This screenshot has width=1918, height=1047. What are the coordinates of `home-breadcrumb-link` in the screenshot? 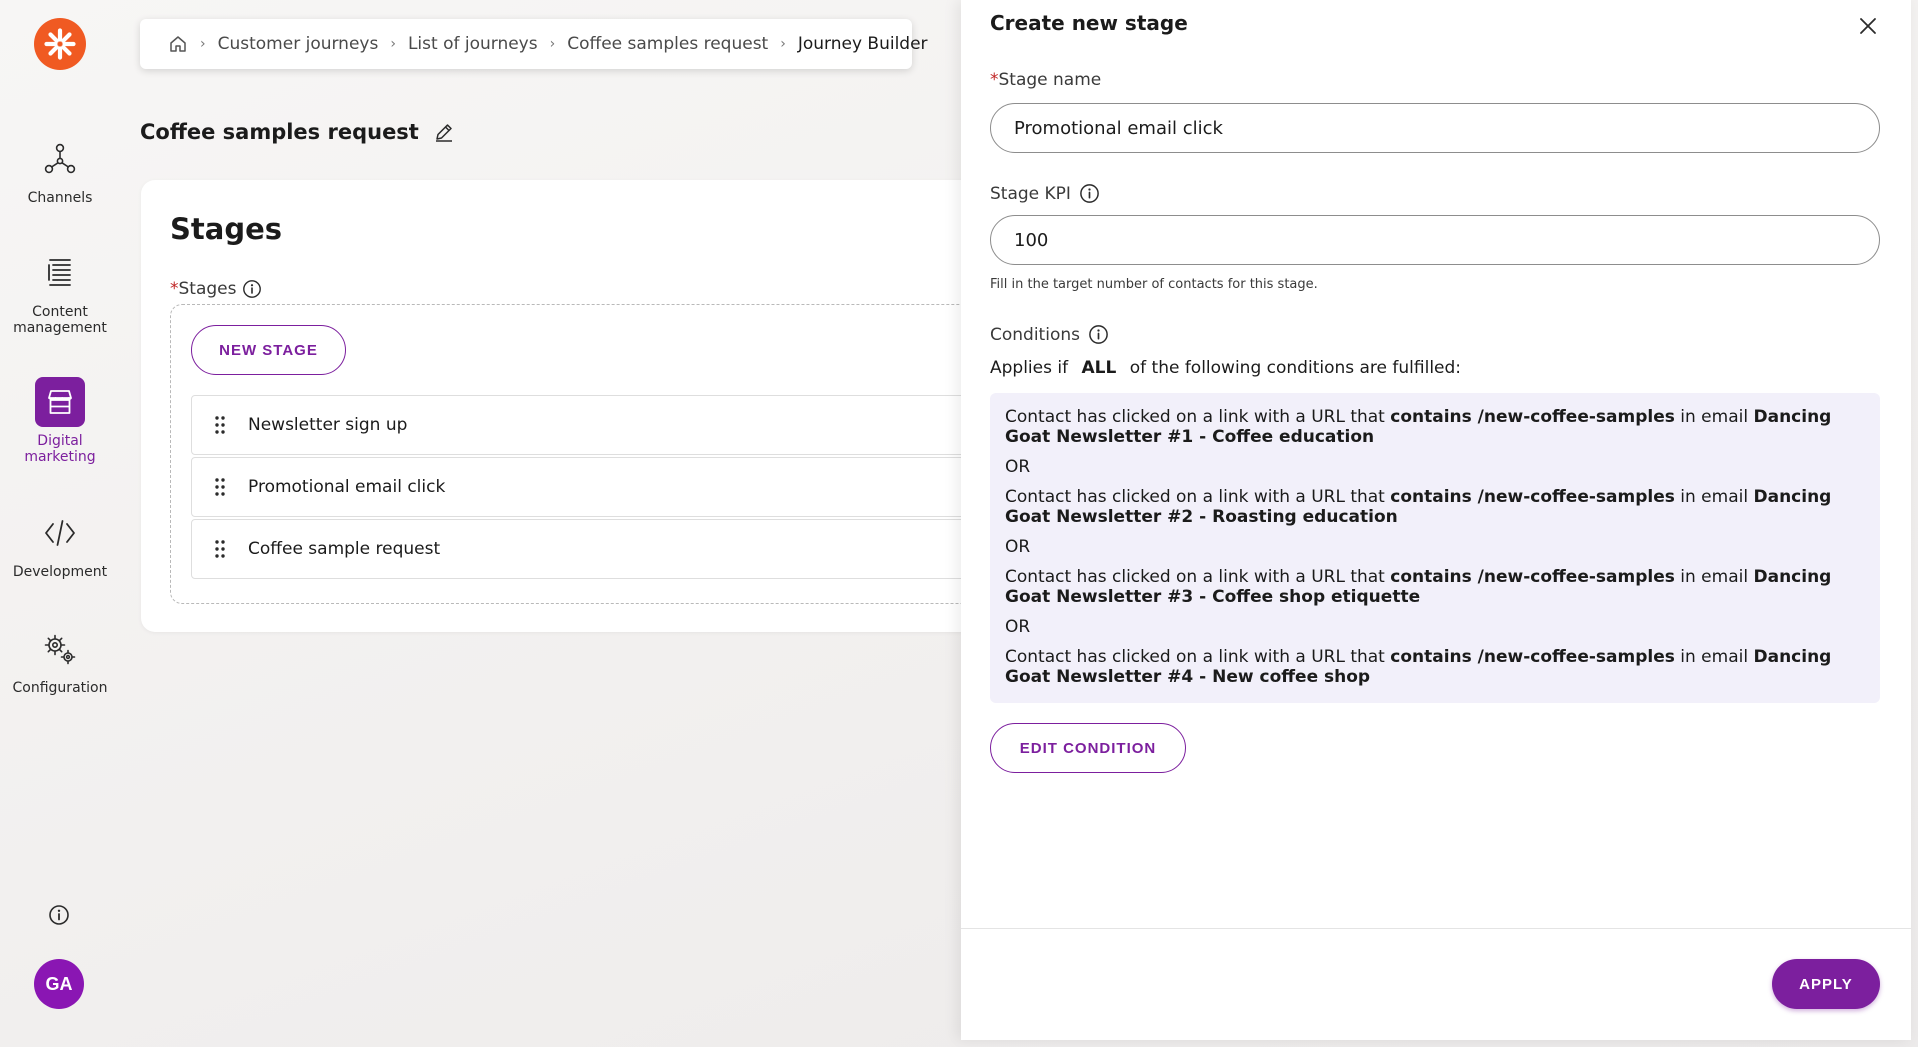 It's located at (178, 44).